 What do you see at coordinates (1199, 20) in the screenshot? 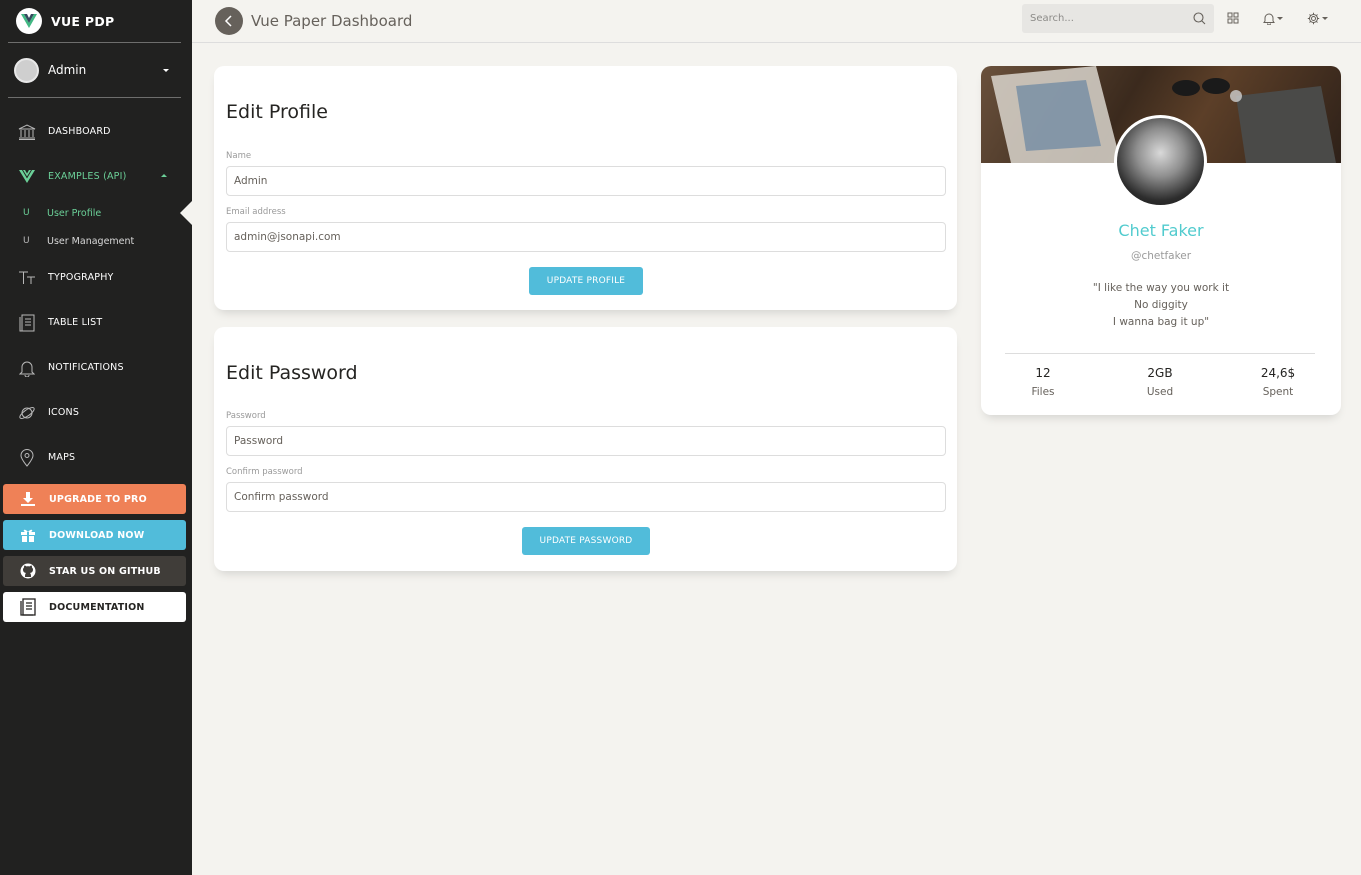
I see `search-icon` at bounding box center [1199, 20].